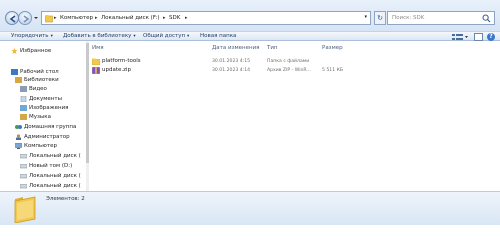 This screenshot has height=240, width=500. I want to click on share-button: Общий доступ ▾, so click(166, 36).